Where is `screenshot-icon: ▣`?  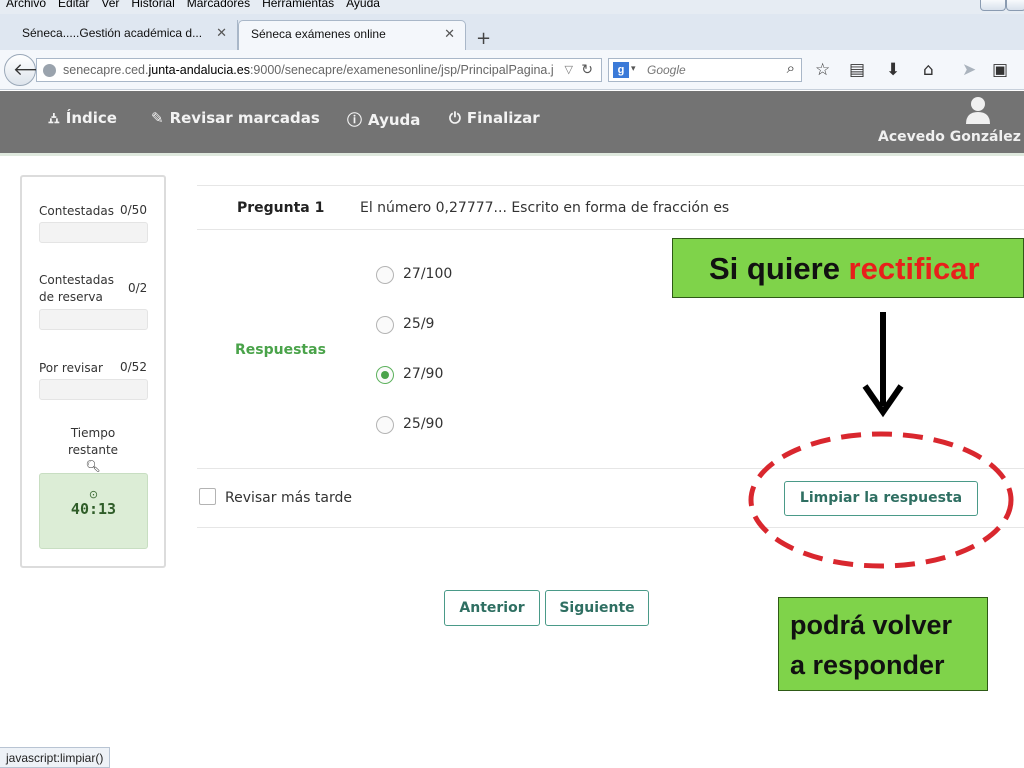
screenshot-icon: ▣ is located at coordinates (1000, 70).